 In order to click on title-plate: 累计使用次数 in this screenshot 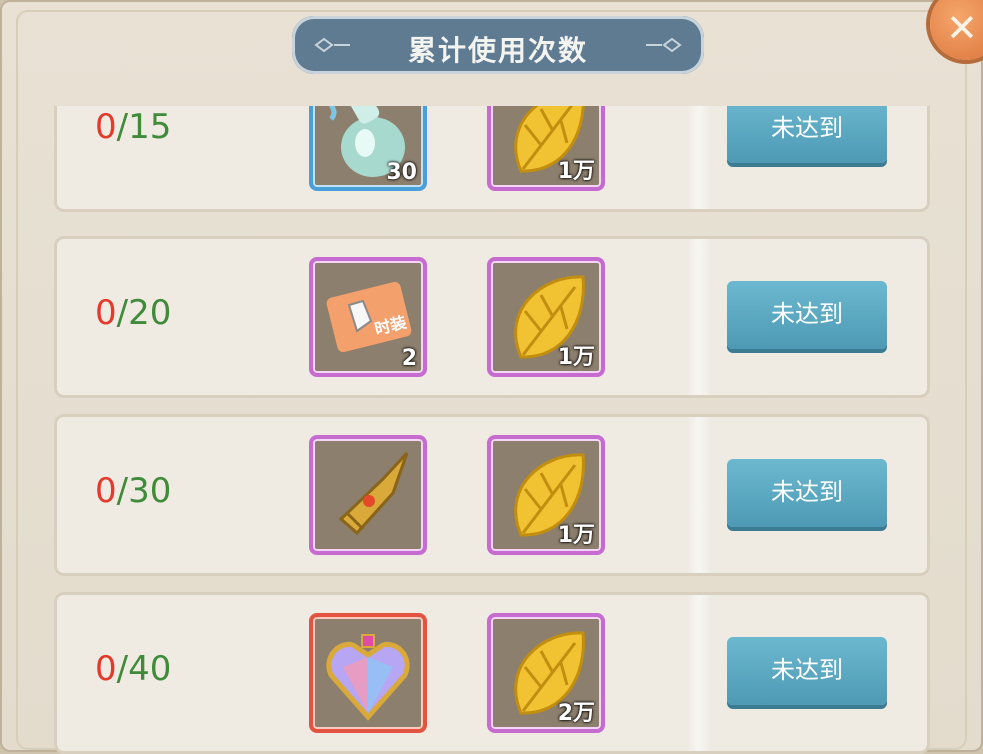, I will do `click(498, 45)`.